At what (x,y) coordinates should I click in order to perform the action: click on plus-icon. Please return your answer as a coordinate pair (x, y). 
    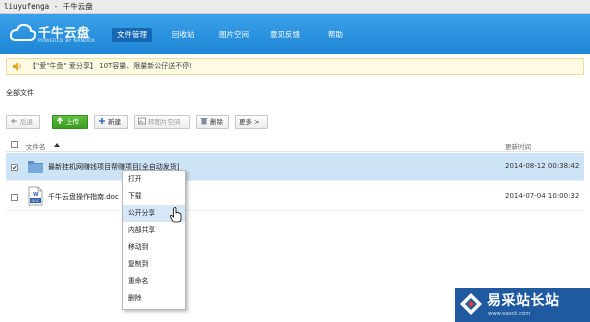
    Looking at the image, I should click on (102, 121).